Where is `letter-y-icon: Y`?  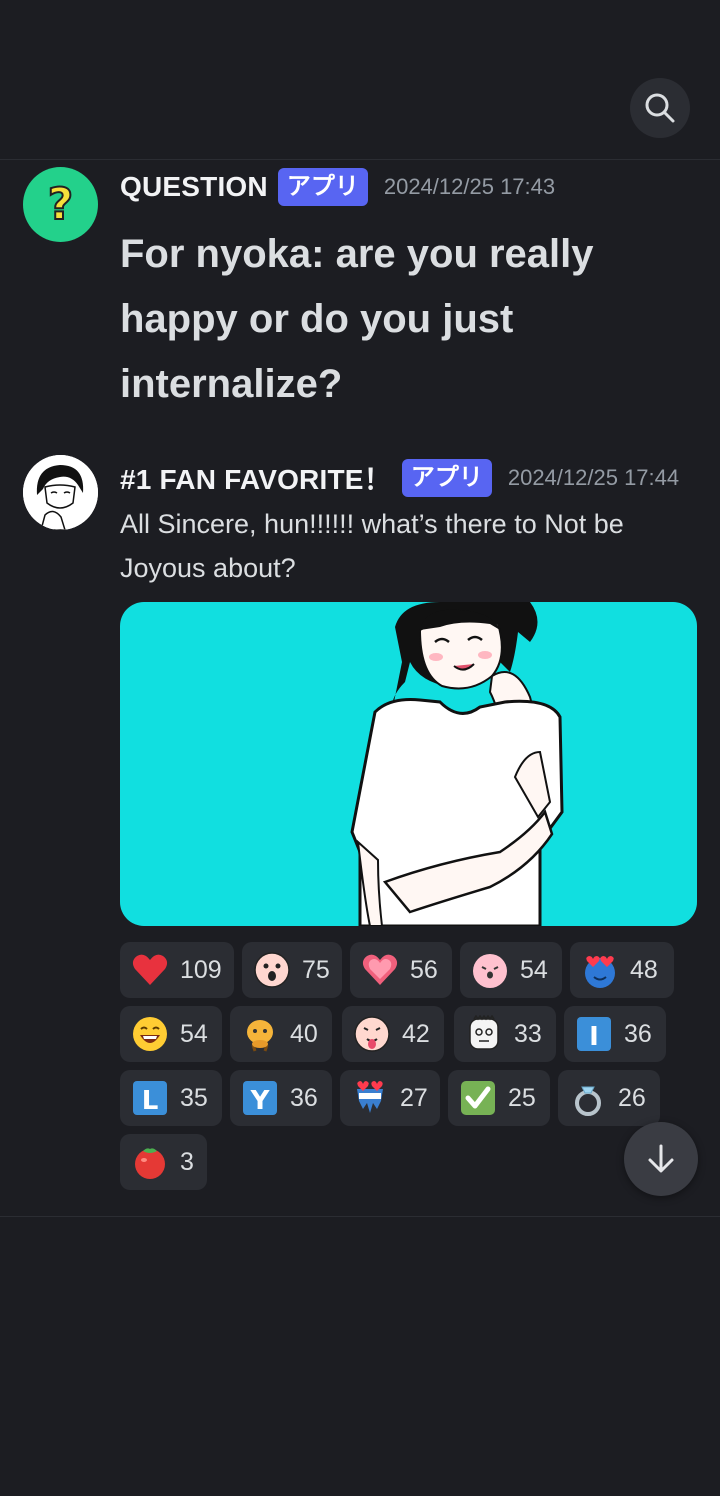
letter-y-icon: Y is located at coordinates (260, 1098).